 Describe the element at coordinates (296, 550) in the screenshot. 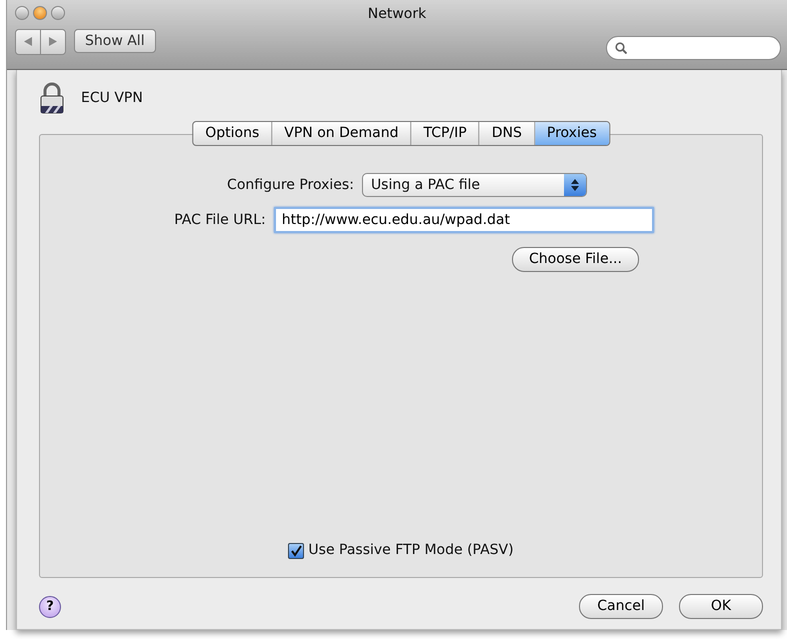

I see `passive-ftp-checkbox` at that location.